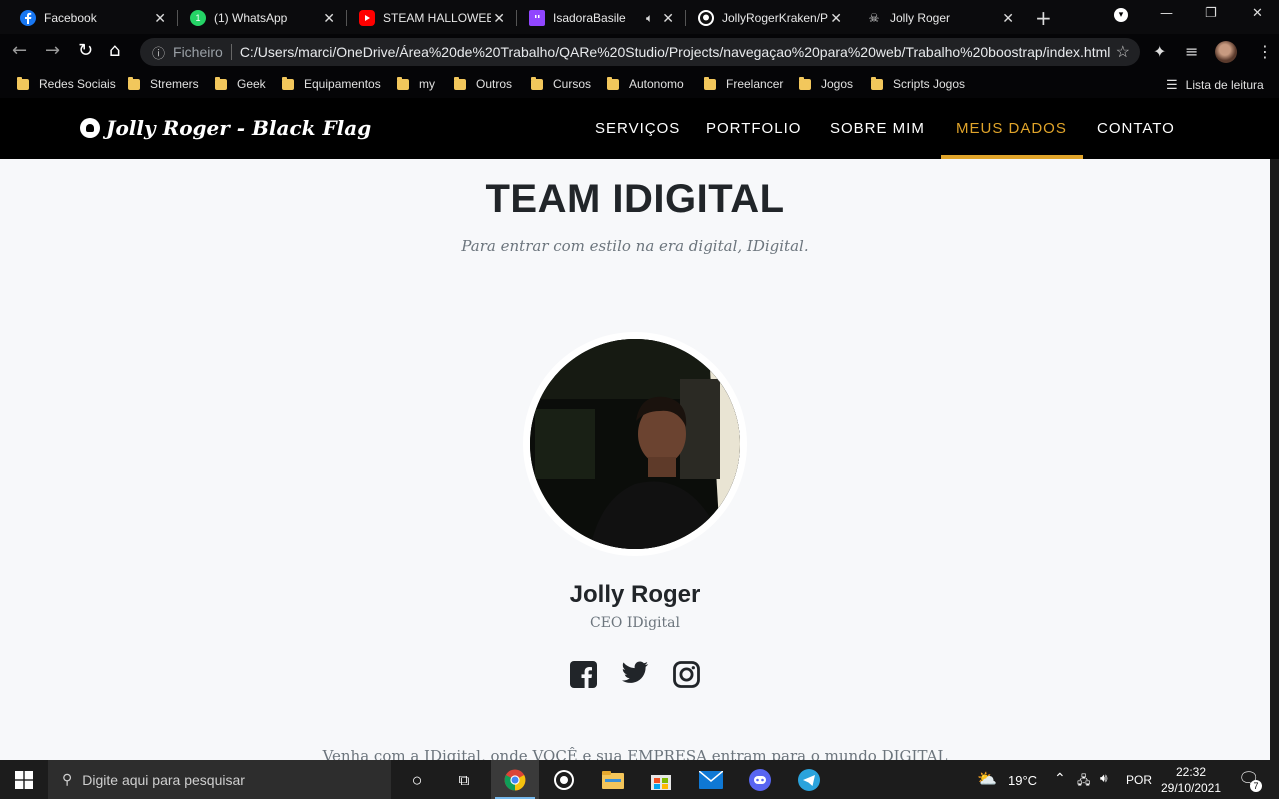 Image resolution: width=1279 pixels, height=799 pixels. I want to click on bookmark-folder: Cursos, so click(561, 83).